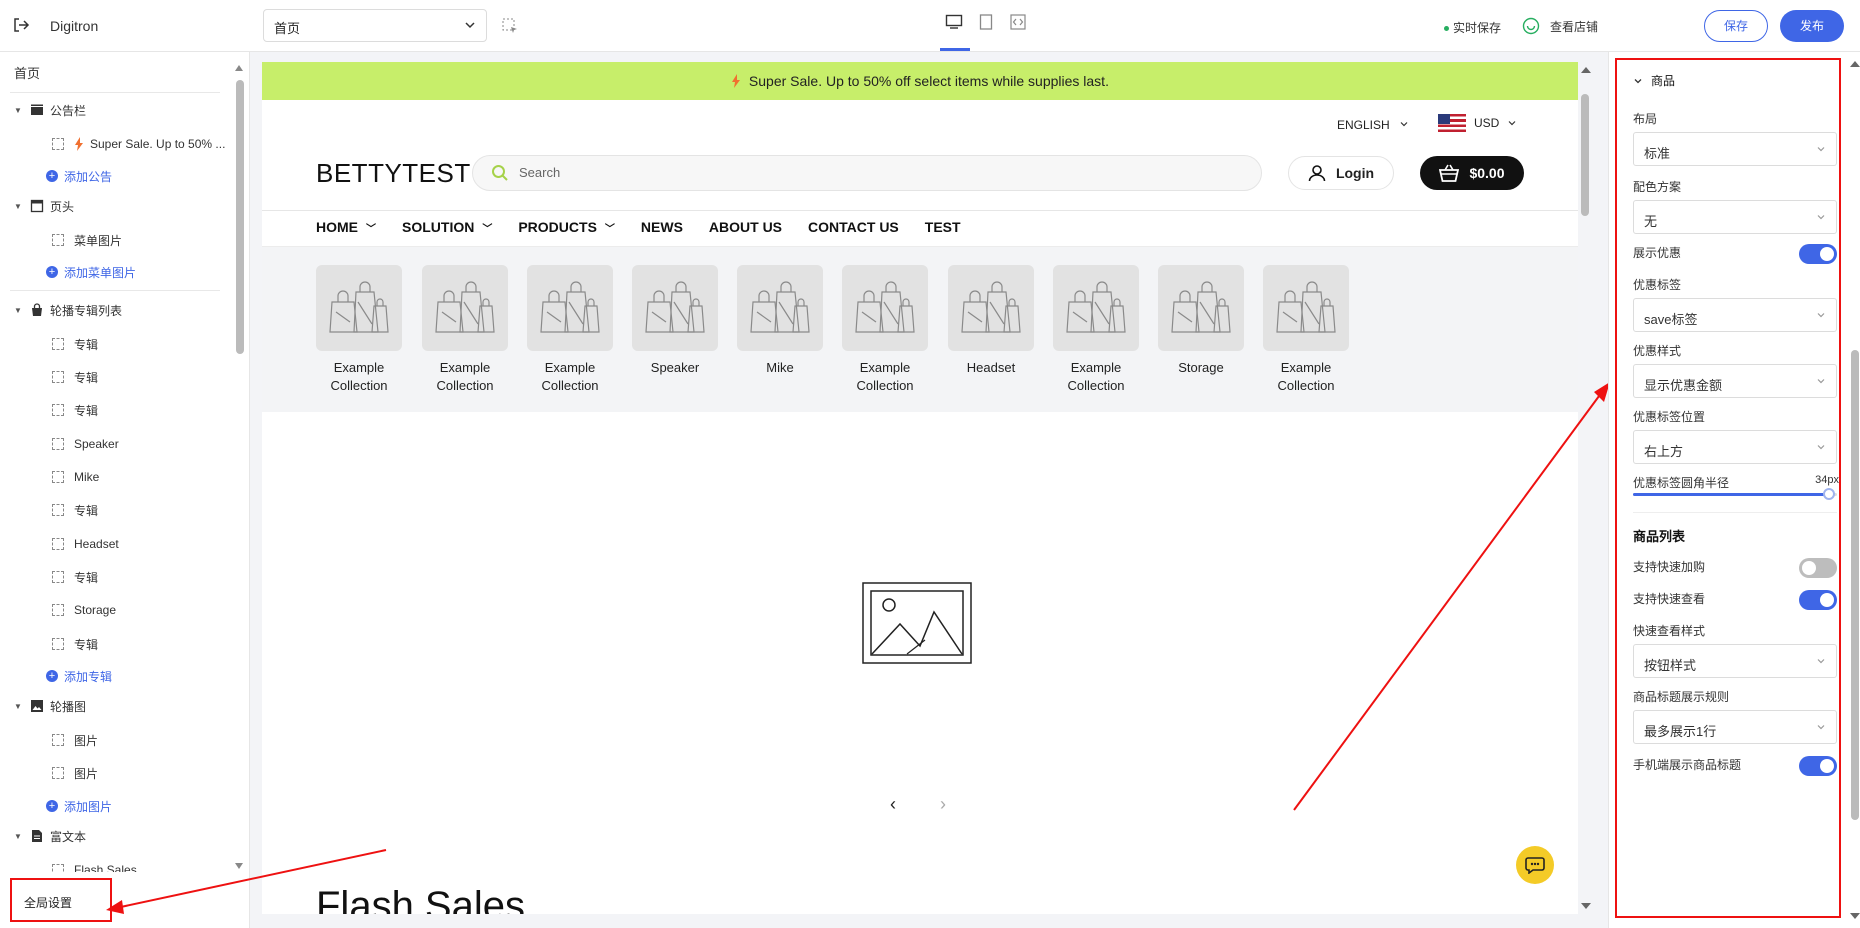  What do you see at coordinates (68, 310) in the screenshot?
I see `tree-section-collection-carousel: ▼ 轮播专辑列表` at bounding box center [68, 310].